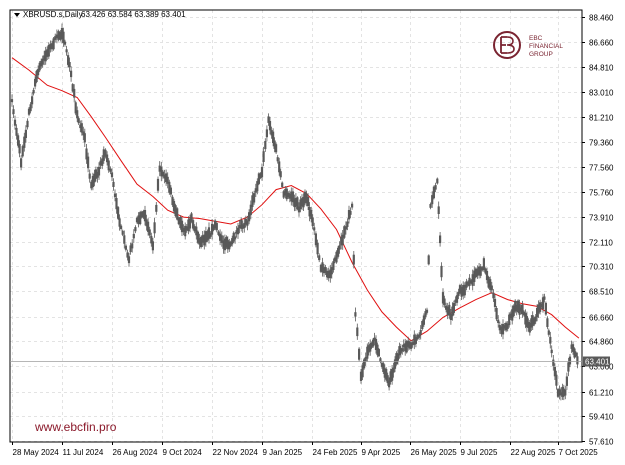 The image size is (625, 465). Describe the element at coordinates (601, 93) in the screenshot. I see `y-tick-label: 83.010` at that location.